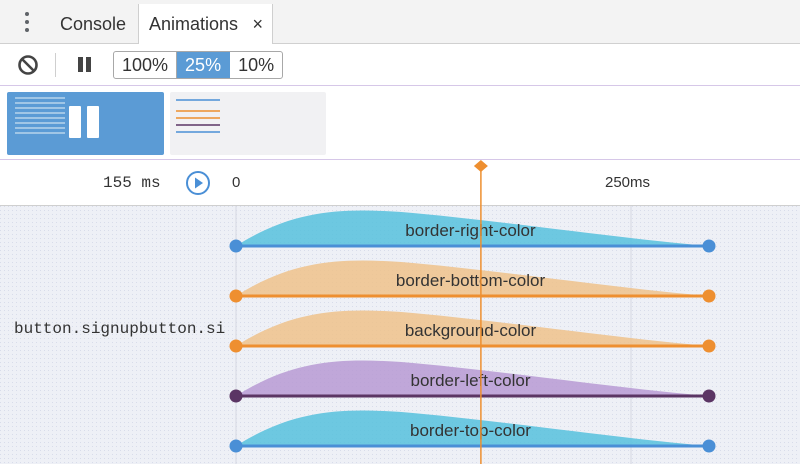 The image size is (800, 464). What do you see at coordinates (258, 24) in the screenshot?
I see `close-icon: ×` at bounding box center [258, 24].